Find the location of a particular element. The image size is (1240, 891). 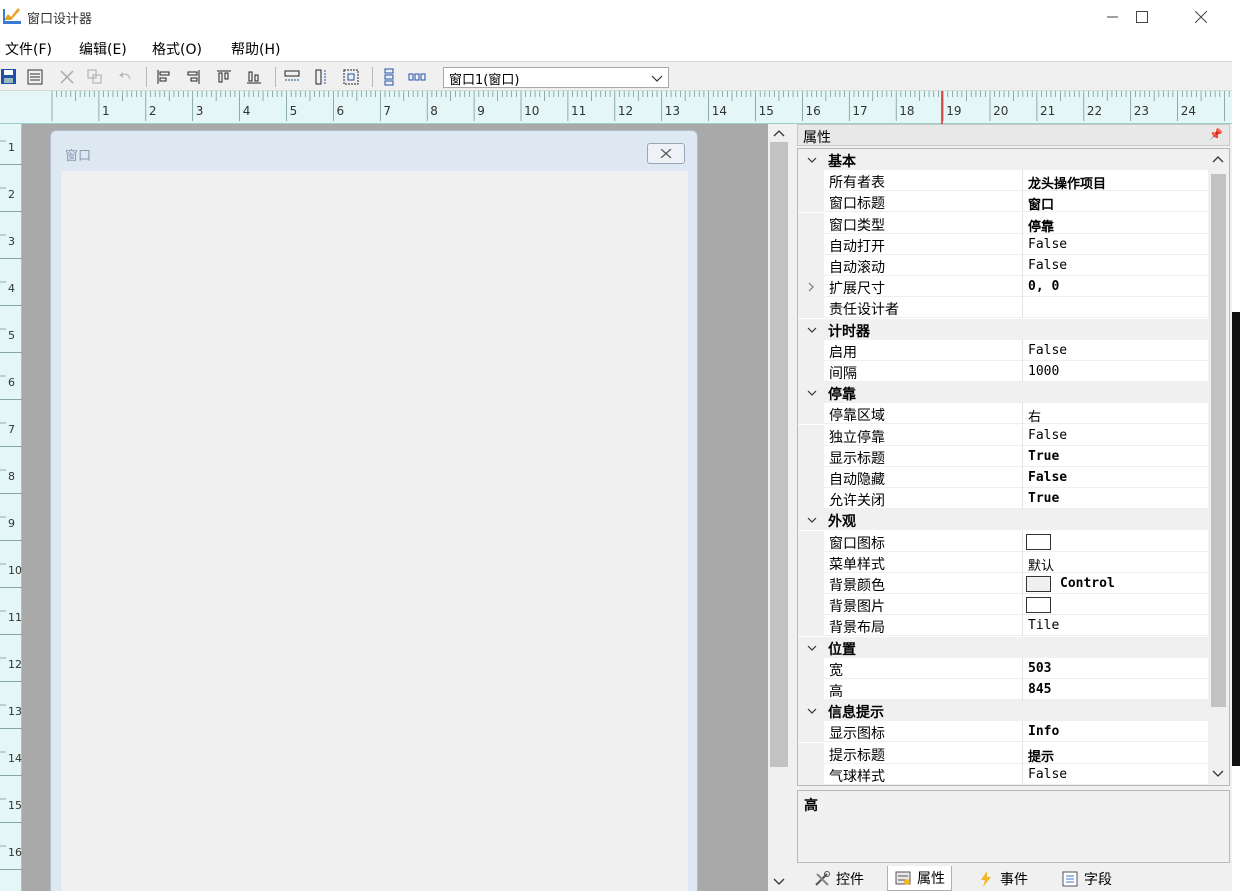

property-value: Info is located at coordinates (1043, 731).